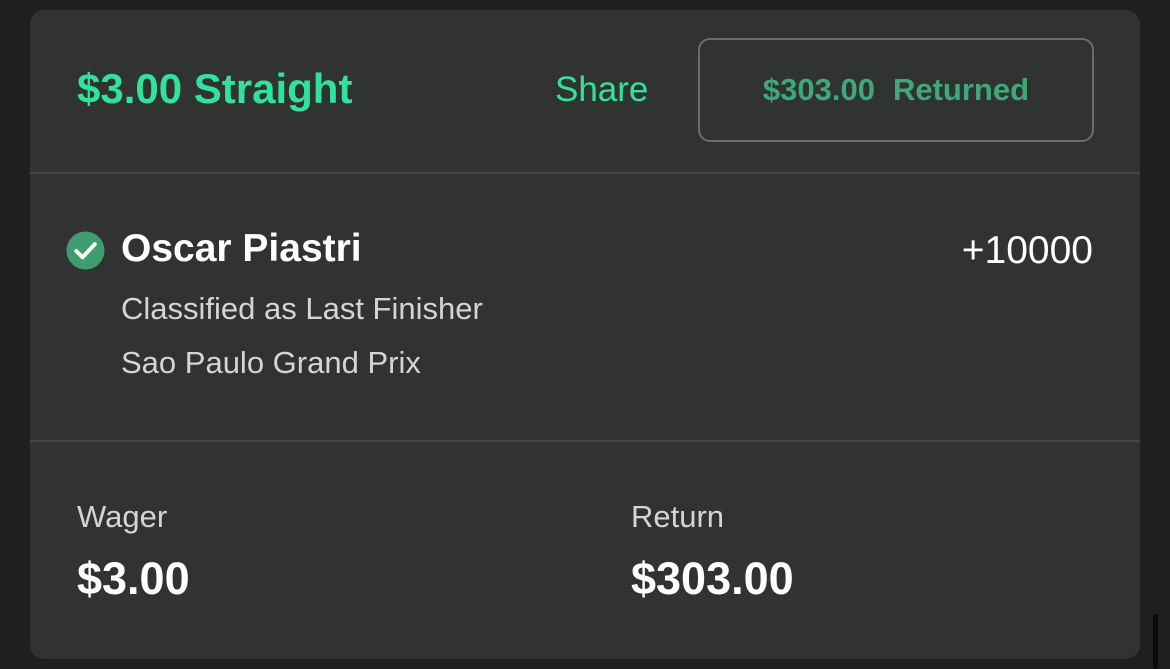  What do you see at coordinates (678, 516) in the screenshot?
I see `return-label: Return` at bounding box center [678, 516].